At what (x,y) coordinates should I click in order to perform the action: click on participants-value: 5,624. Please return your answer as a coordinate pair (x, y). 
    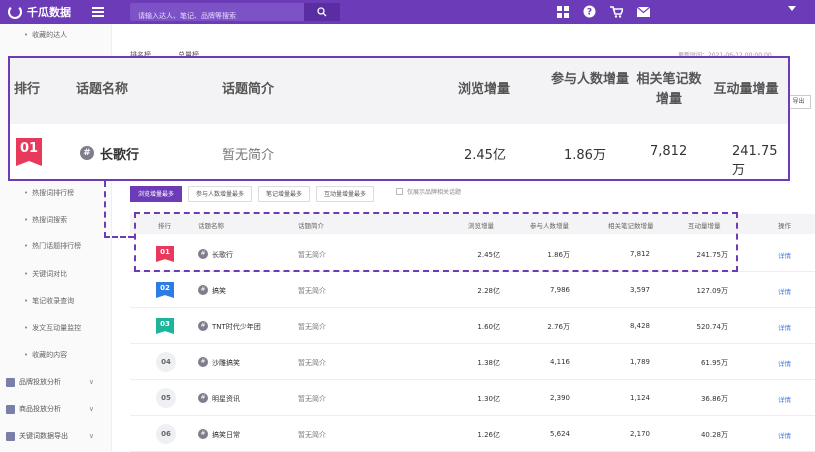
    Looking at the image, I should click on (559, 434).